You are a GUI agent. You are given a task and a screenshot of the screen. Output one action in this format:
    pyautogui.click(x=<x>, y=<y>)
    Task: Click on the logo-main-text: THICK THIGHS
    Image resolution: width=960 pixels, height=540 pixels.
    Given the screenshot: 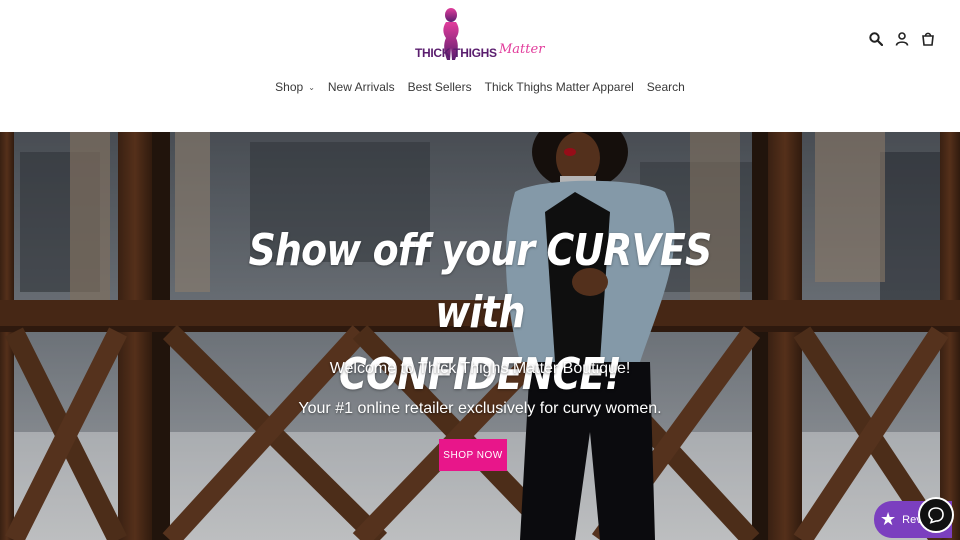 What is the action you would take?
    pyautogui.click(x=456, y=53)
    